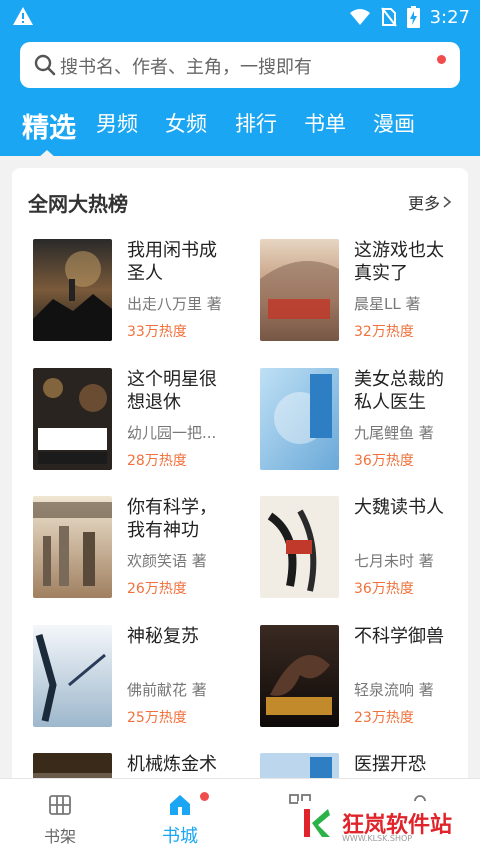 This screenshot has width=480, height=854. What do you see at coordinates (390, 764) in the screenshot?
I see `book-title: 医摆开恐` at bounding box center [390, 764].